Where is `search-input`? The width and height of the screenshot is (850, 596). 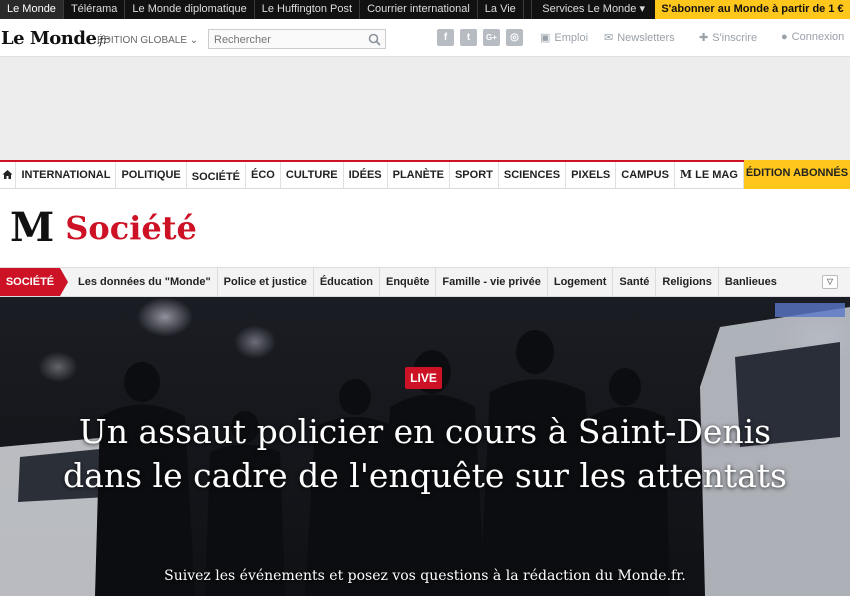 search-input is located at coordinates (284, 40).